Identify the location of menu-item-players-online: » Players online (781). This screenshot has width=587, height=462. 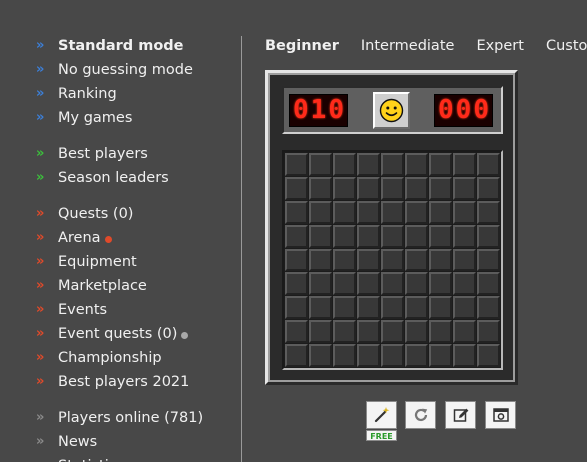
(119, 418).